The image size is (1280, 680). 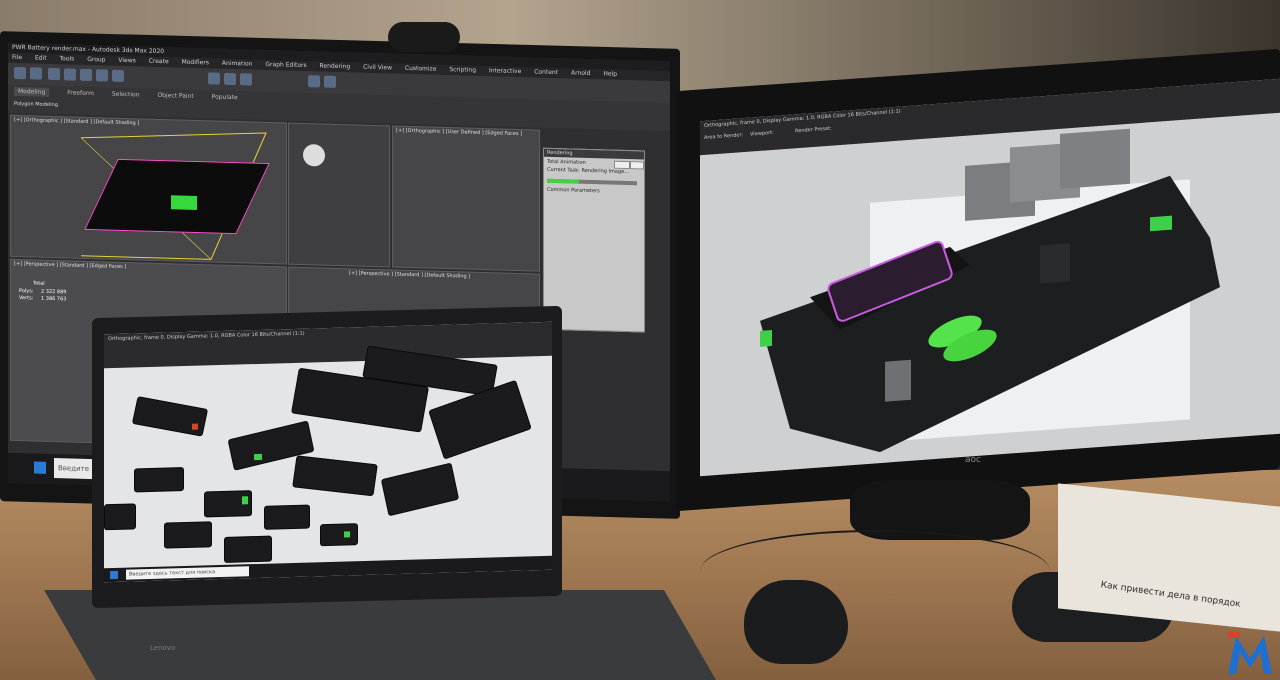 I want to click on pause-button, so click(x=622, y=165).